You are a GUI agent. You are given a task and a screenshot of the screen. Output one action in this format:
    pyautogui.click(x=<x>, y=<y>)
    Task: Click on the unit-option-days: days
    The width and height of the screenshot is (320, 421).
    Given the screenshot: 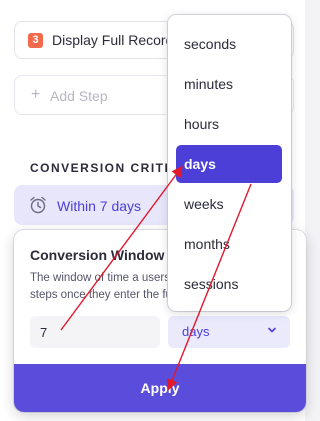 What is the action you would take?
    pyautogui.click(x=229, y=164)
    